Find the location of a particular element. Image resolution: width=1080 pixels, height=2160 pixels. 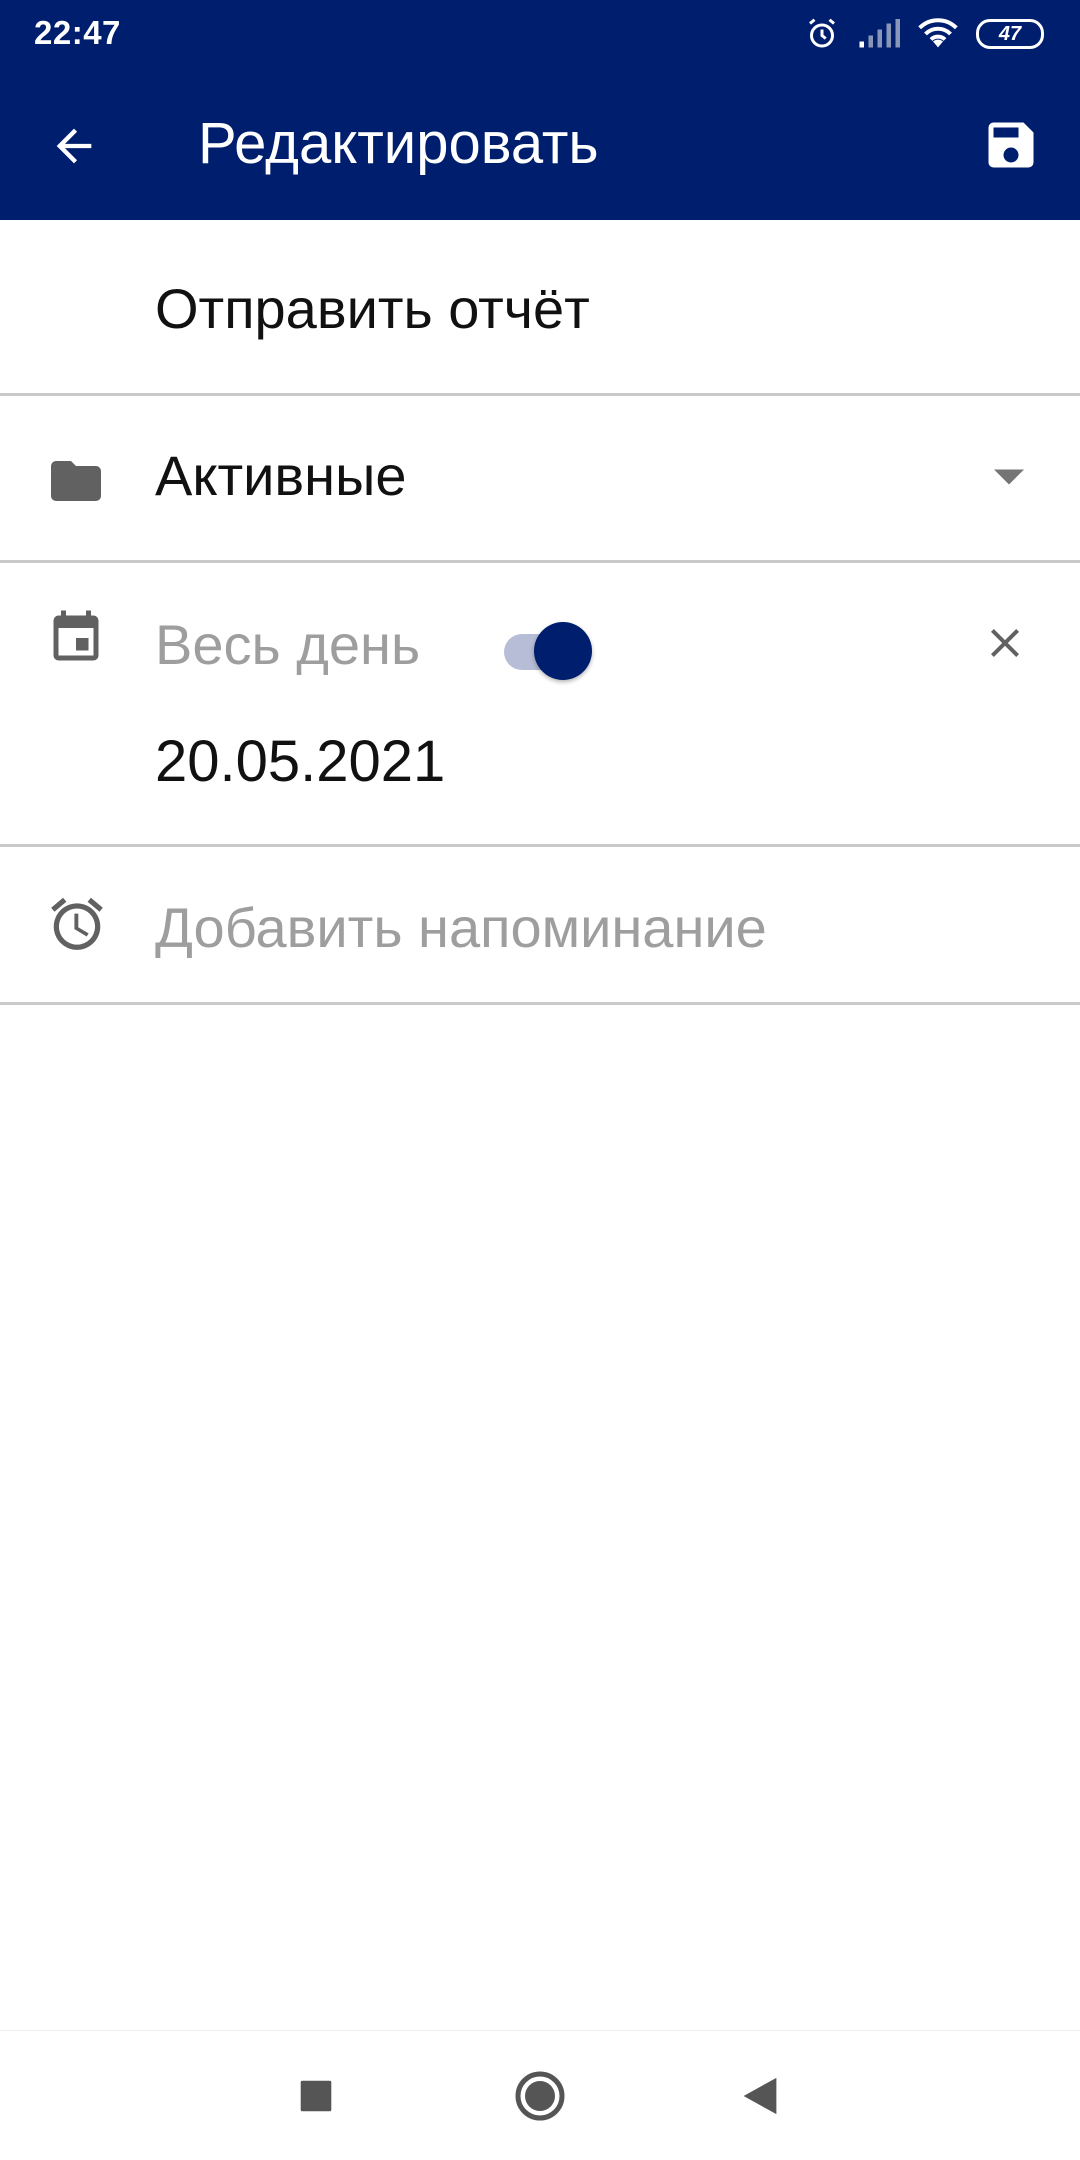

status-time: 22:47 is located at coordinates (77, 32).